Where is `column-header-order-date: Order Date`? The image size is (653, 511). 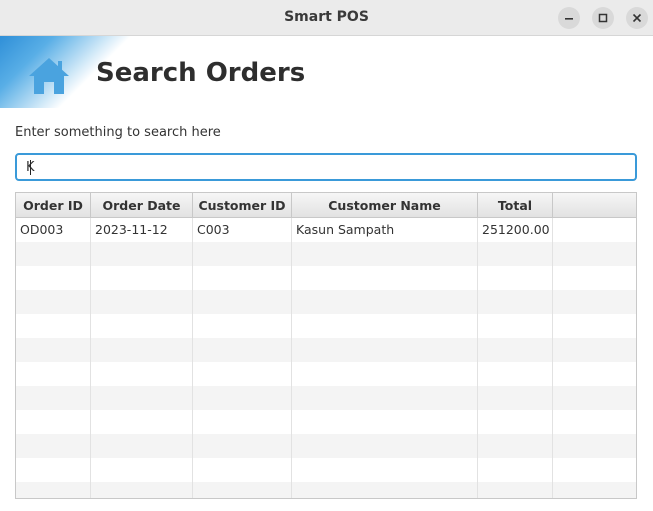
column-header-order-date: Order Date is located at coordinates (142, 205).